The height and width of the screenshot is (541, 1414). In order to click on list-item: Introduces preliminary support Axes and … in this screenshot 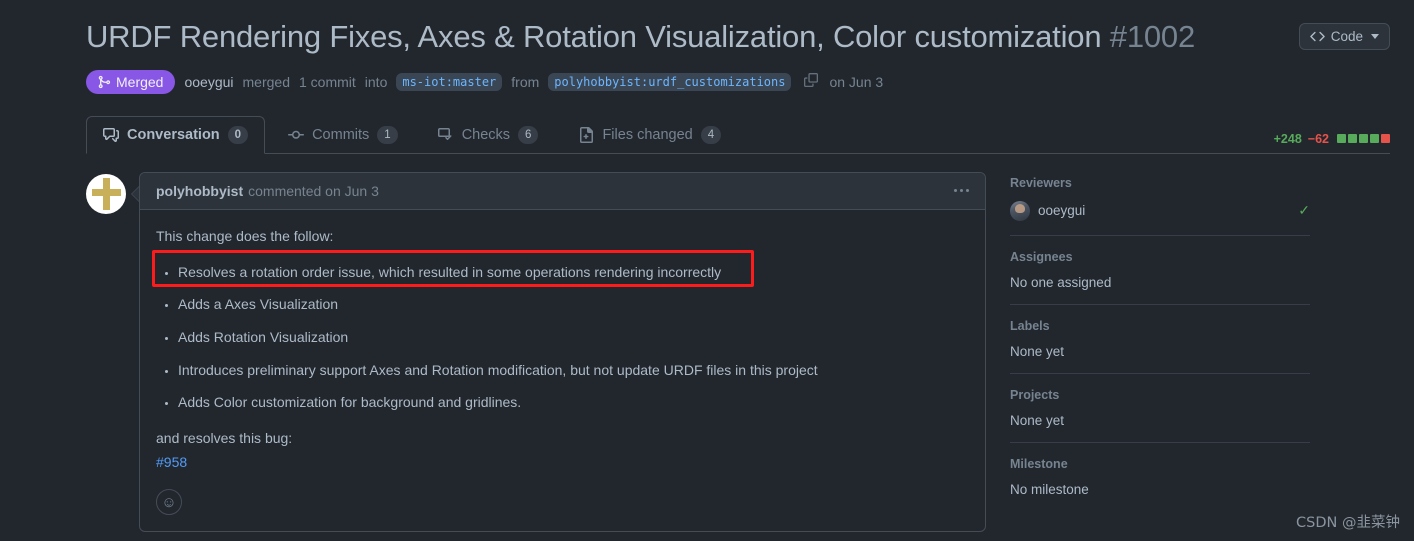, I will do `click(573, 371)`.